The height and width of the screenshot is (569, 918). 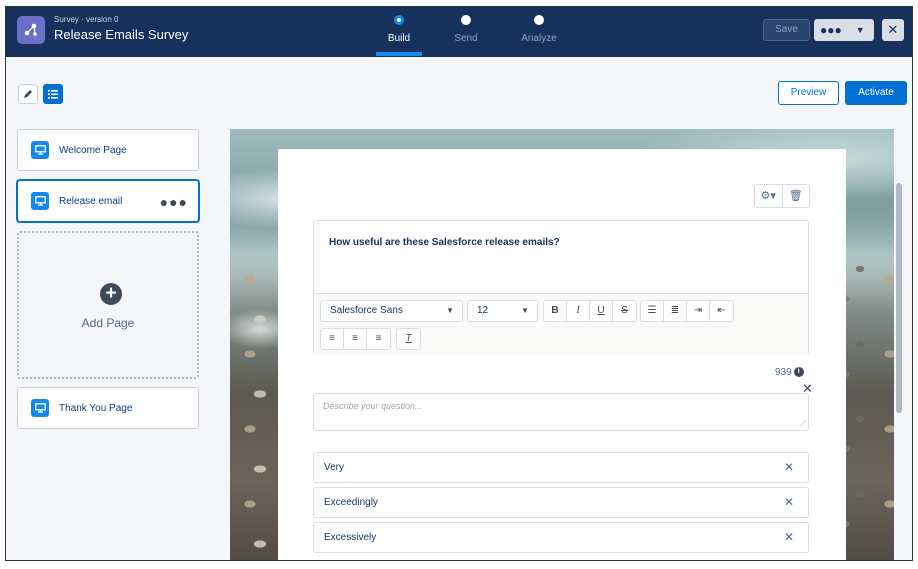 I want to click on page-label: Thank You Page, so click(x=96, y=408).